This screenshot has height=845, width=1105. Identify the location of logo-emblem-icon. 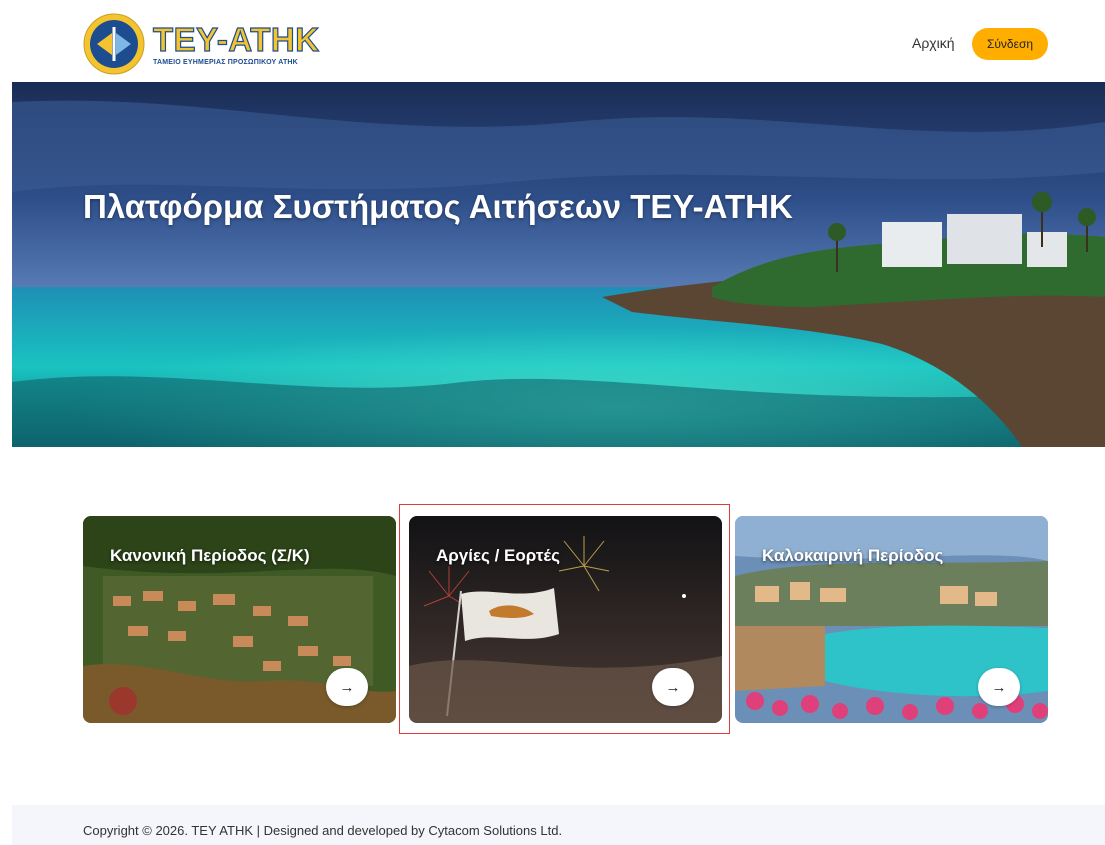
(114, 44).